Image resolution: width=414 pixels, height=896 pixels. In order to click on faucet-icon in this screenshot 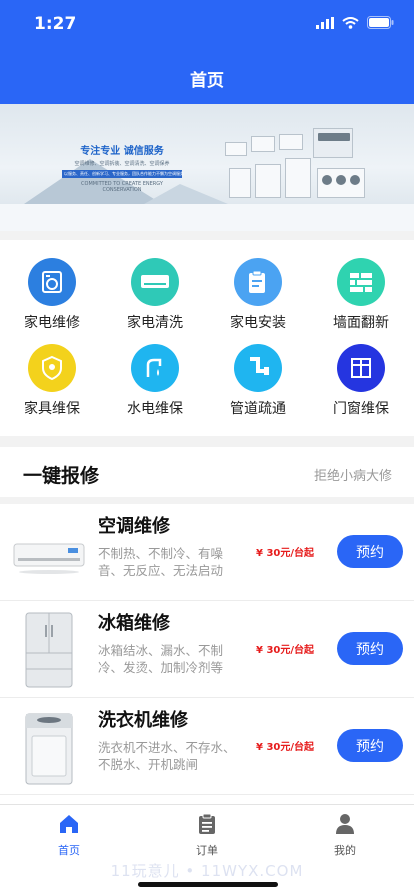, I will do `click(155, 368)`.